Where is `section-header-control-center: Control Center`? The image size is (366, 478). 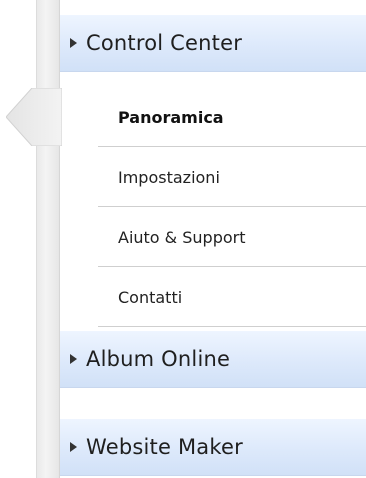 section-header-control-center: Control Center is located at coordinates (213, 43).